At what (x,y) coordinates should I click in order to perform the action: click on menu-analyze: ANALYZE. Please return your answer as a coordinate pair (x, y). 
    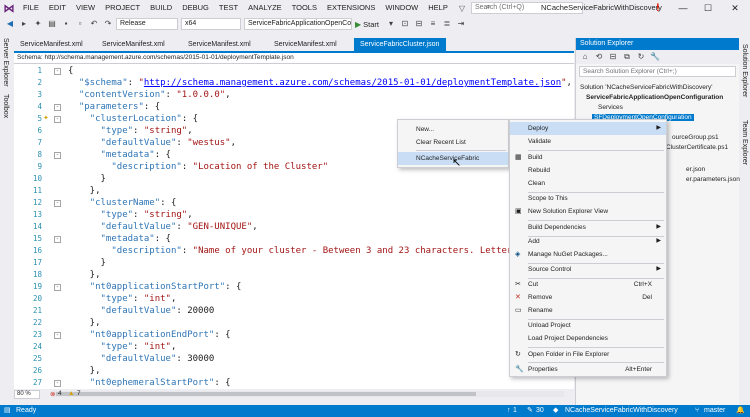
    Looking at the image, I should click on (265, 8).